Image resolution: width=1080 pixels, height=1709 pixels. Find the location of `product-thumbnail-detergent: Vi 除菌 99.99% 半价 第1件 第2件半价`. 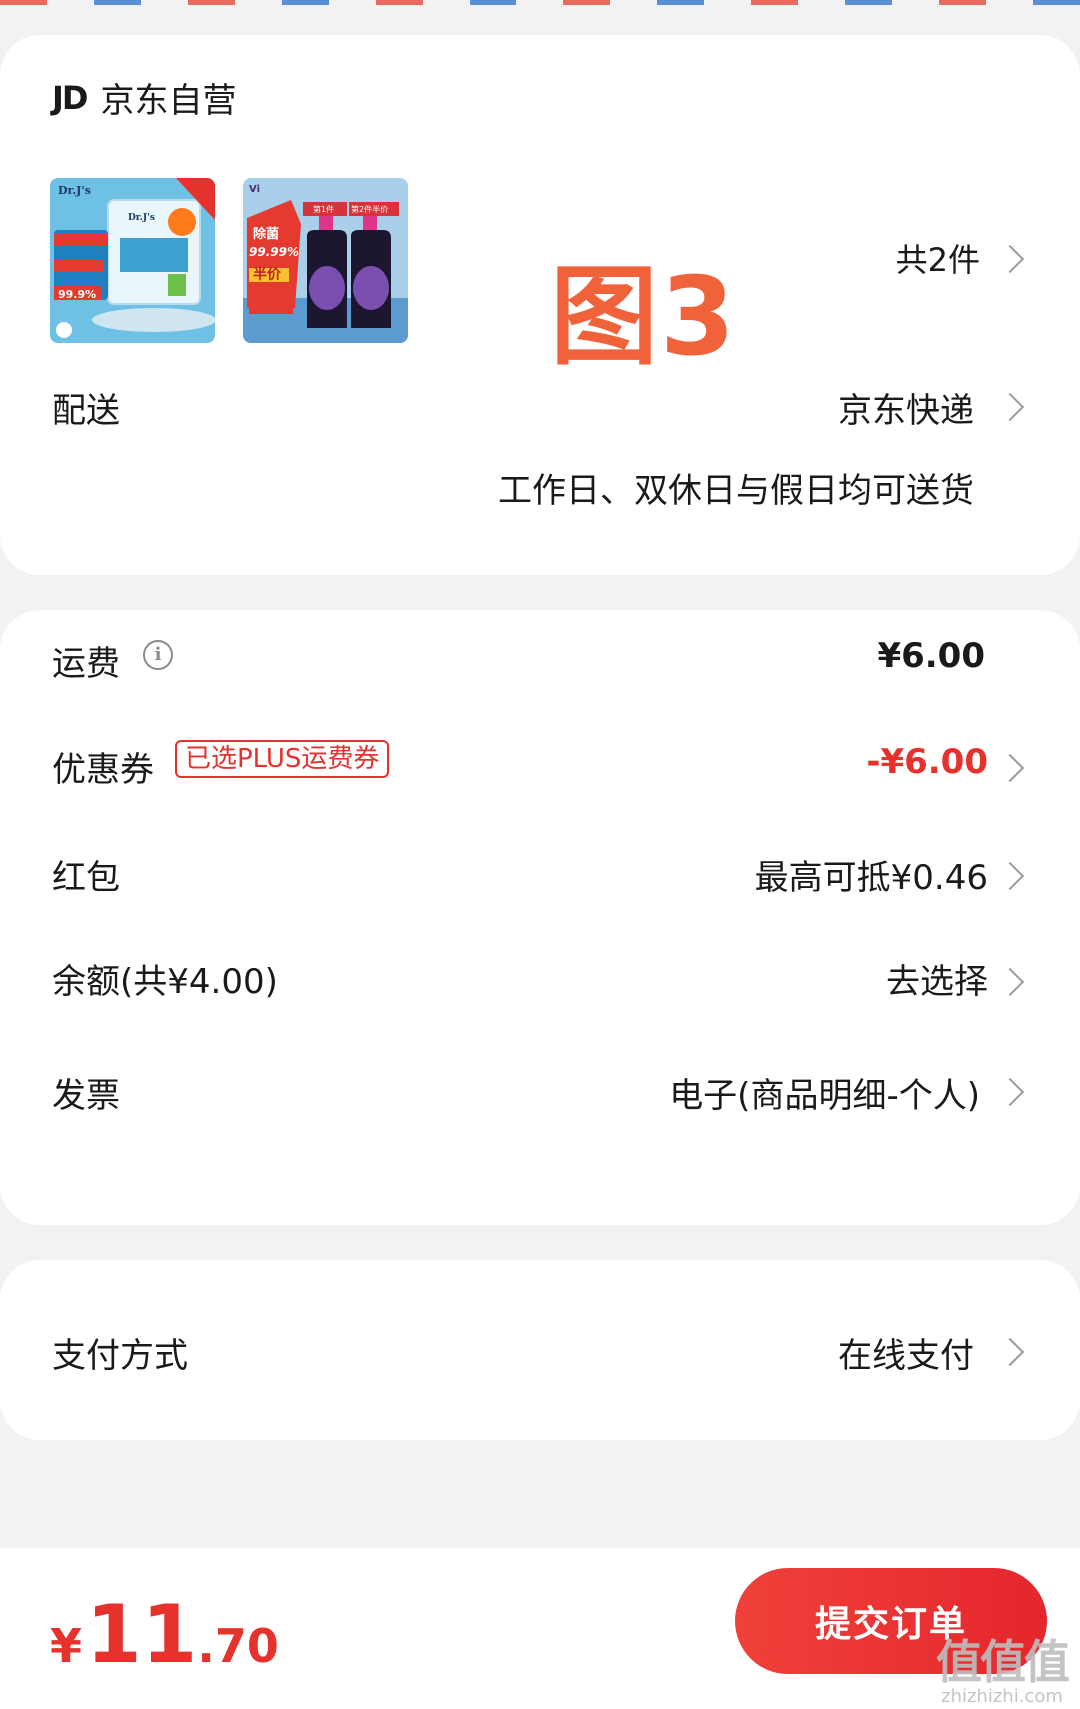

product-thumbnail-detergent: Vi 除菌 99.99% 半价 第1件 第2件半价 is located at coordinates (325, 260).